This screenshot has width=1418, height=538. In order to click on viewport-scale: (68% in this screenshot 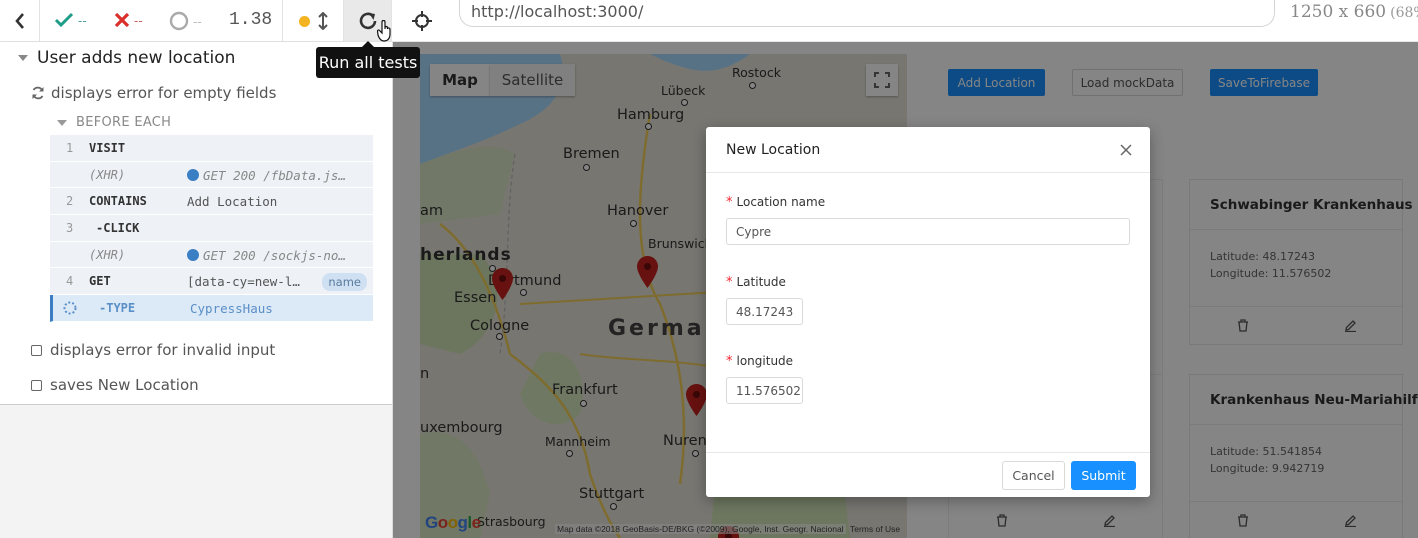, I will do `click(1404, 13)`.